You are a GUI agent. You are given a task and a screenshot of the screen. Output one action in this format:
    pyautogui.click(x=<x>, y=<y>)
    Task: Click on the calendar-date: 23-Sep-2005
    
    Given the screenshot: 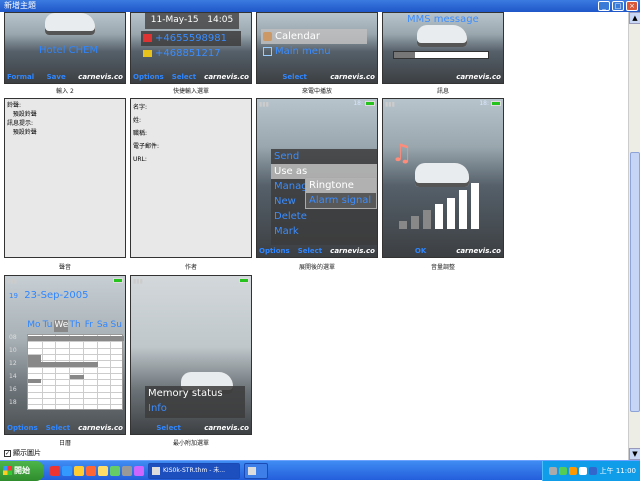 What is the action you would take?
    pyautogui.click(x=56, y=295)
    